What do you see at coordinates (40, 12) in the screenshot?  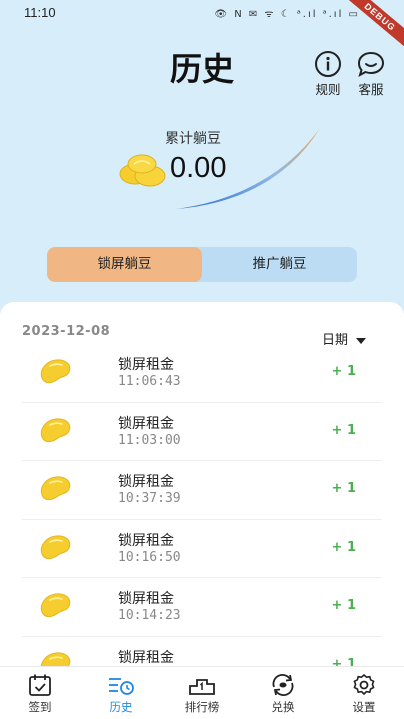 I see `status-time: 11:10` at bounding box center [40, 12].